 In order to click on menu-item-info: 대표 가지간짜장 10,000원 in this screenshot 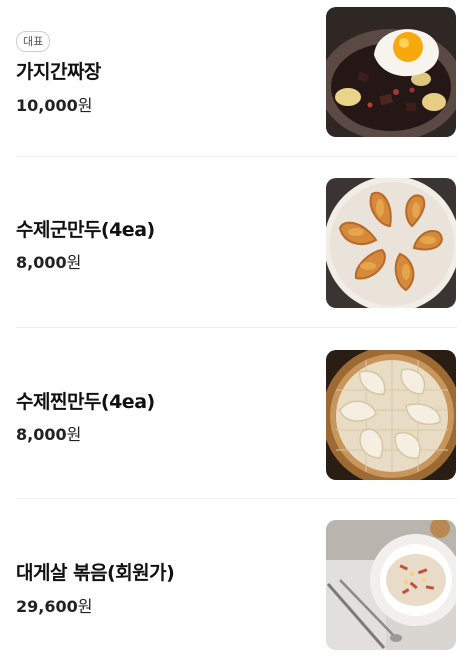, I will do `click(161, 78)`.